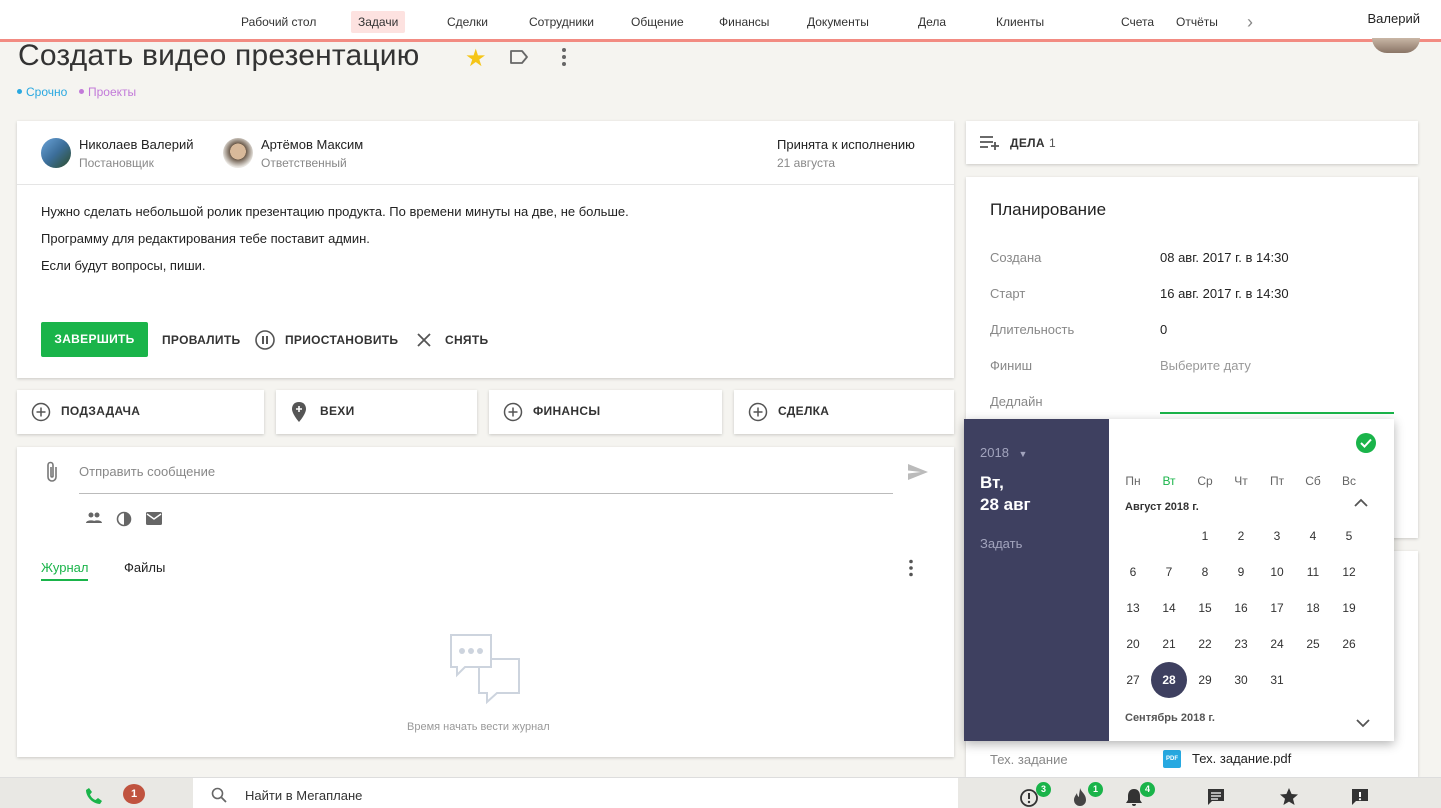 This screenshot has height=808, width=1441. Describe the element at coordinates (1133, 608) in the screenshot. I see `calendar-day: 13` at that location.